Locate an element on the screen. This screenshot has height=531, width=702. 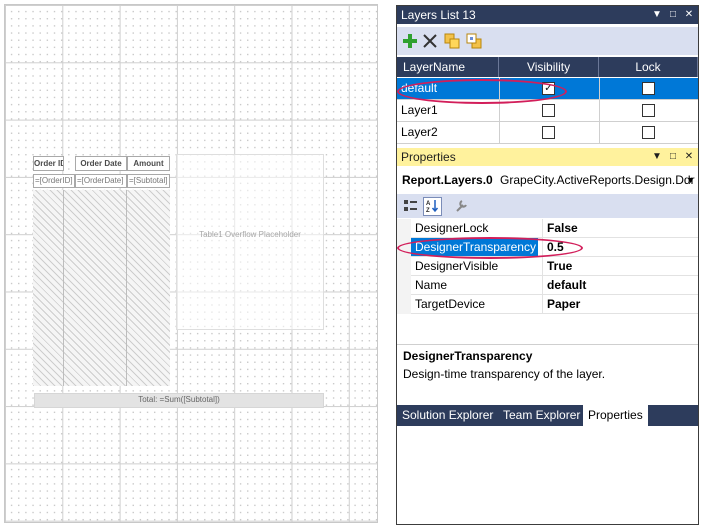
overflow-placeholder: Table1 Overflow Placeholder is located at coordinates (250, 242).